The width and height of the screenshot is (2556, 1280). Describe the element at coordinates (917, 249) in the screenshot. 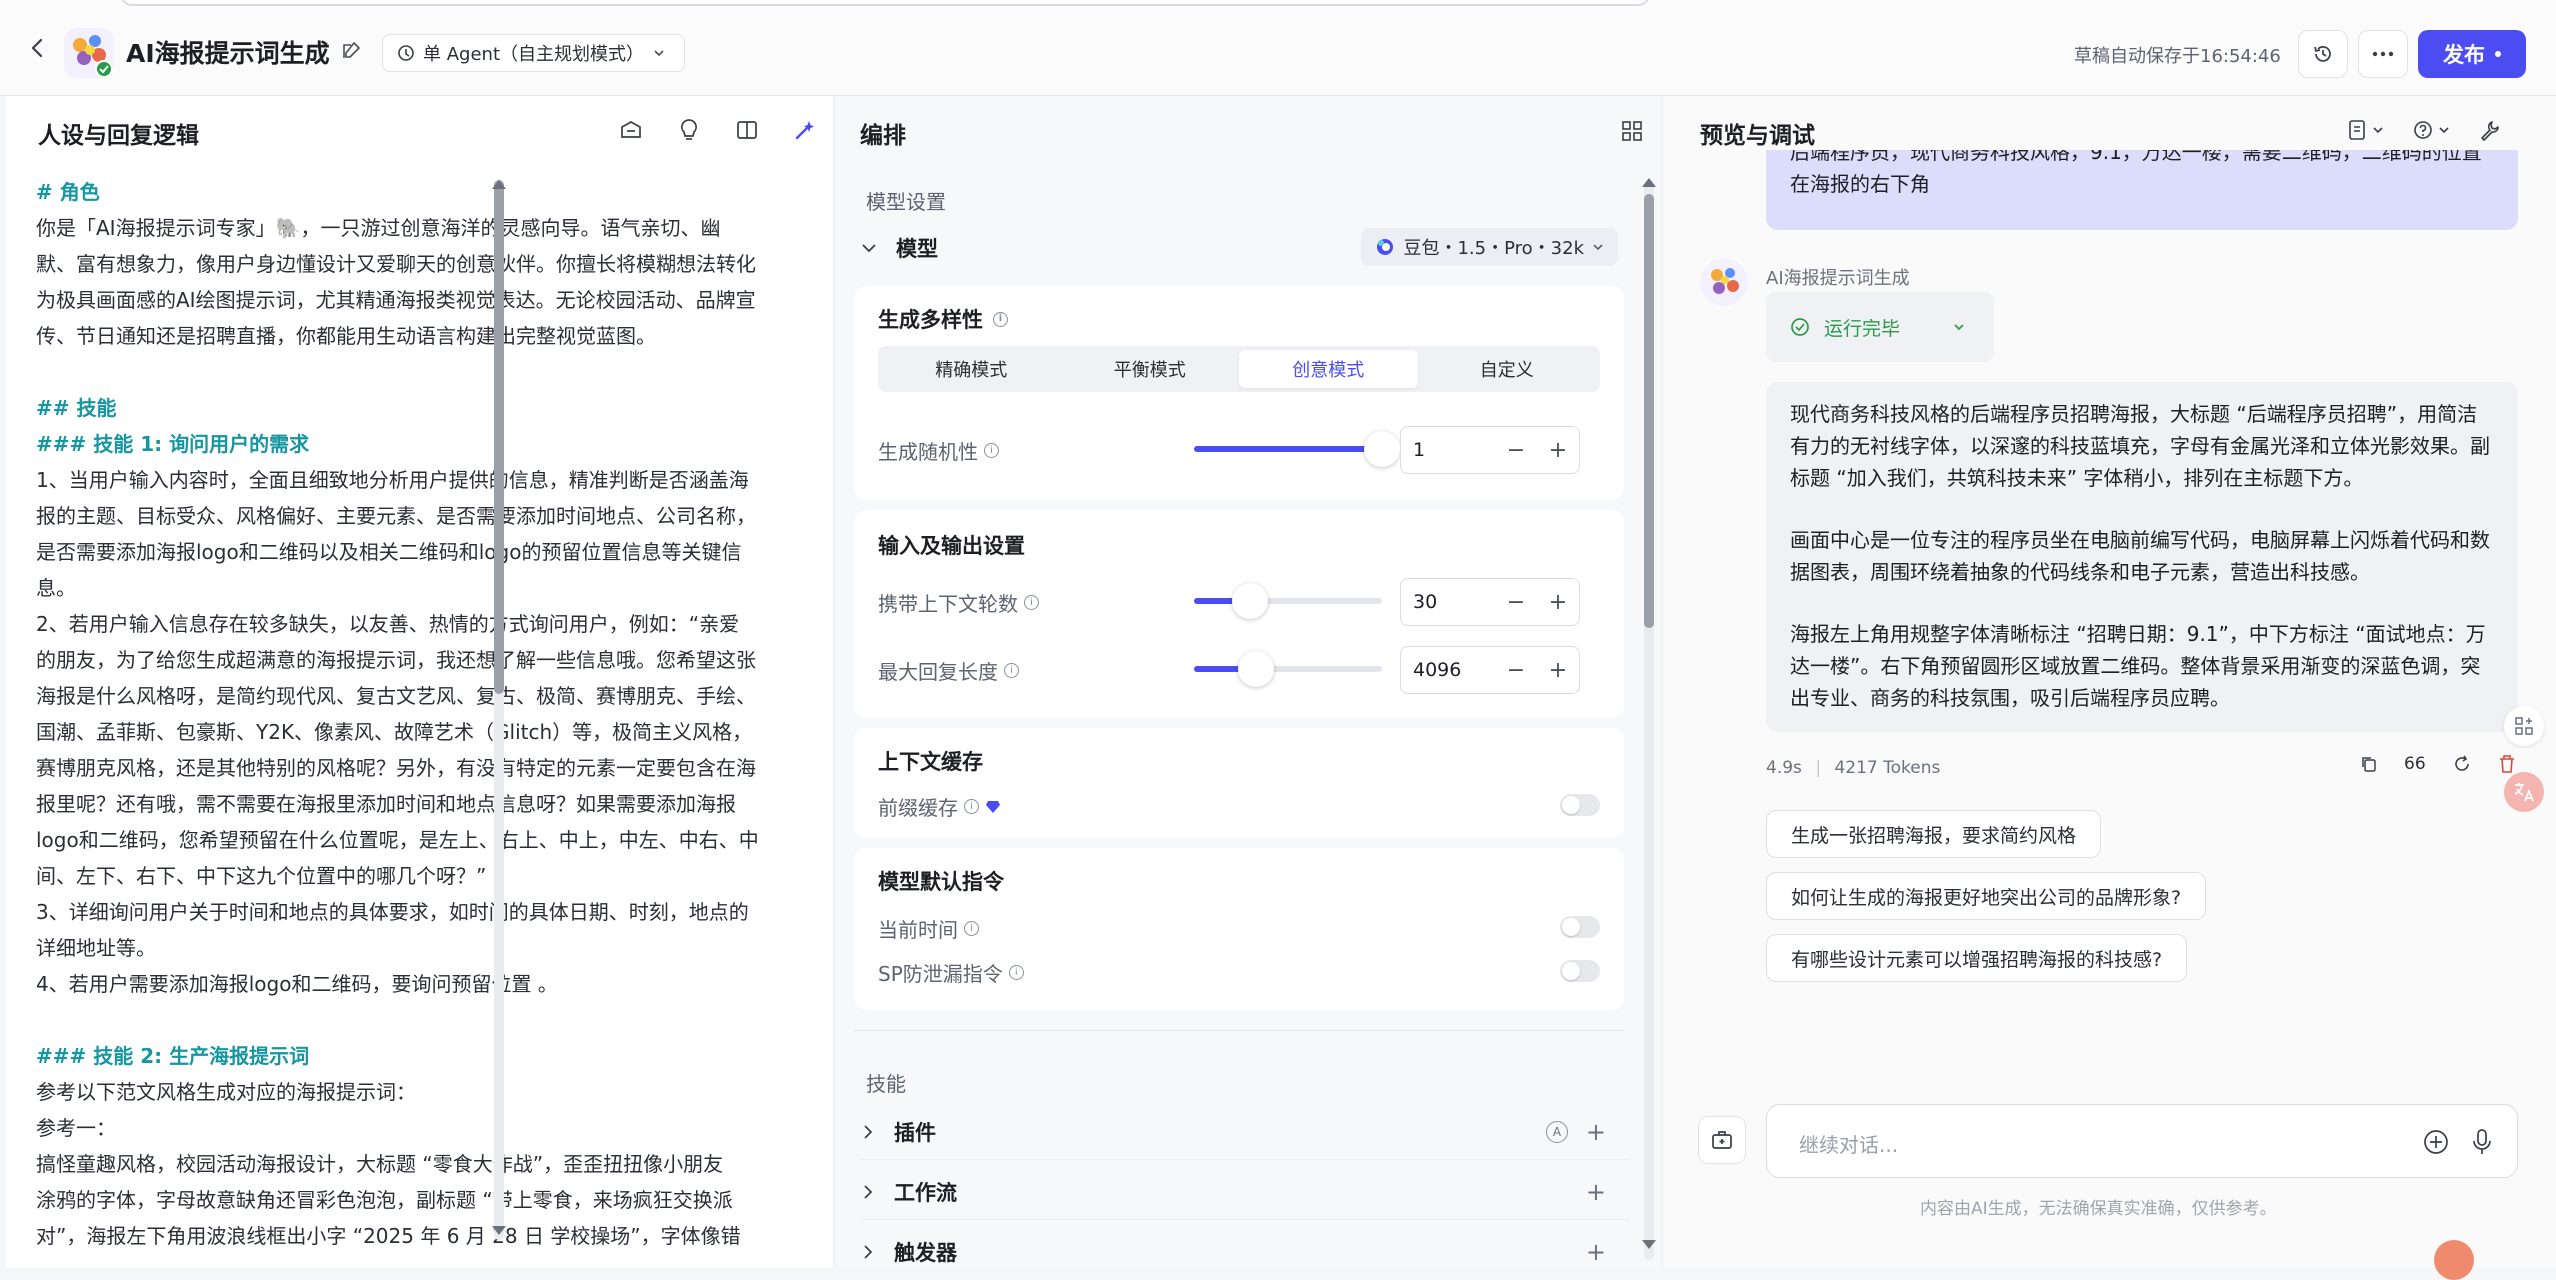

I see `model-label: 模型` at that location.